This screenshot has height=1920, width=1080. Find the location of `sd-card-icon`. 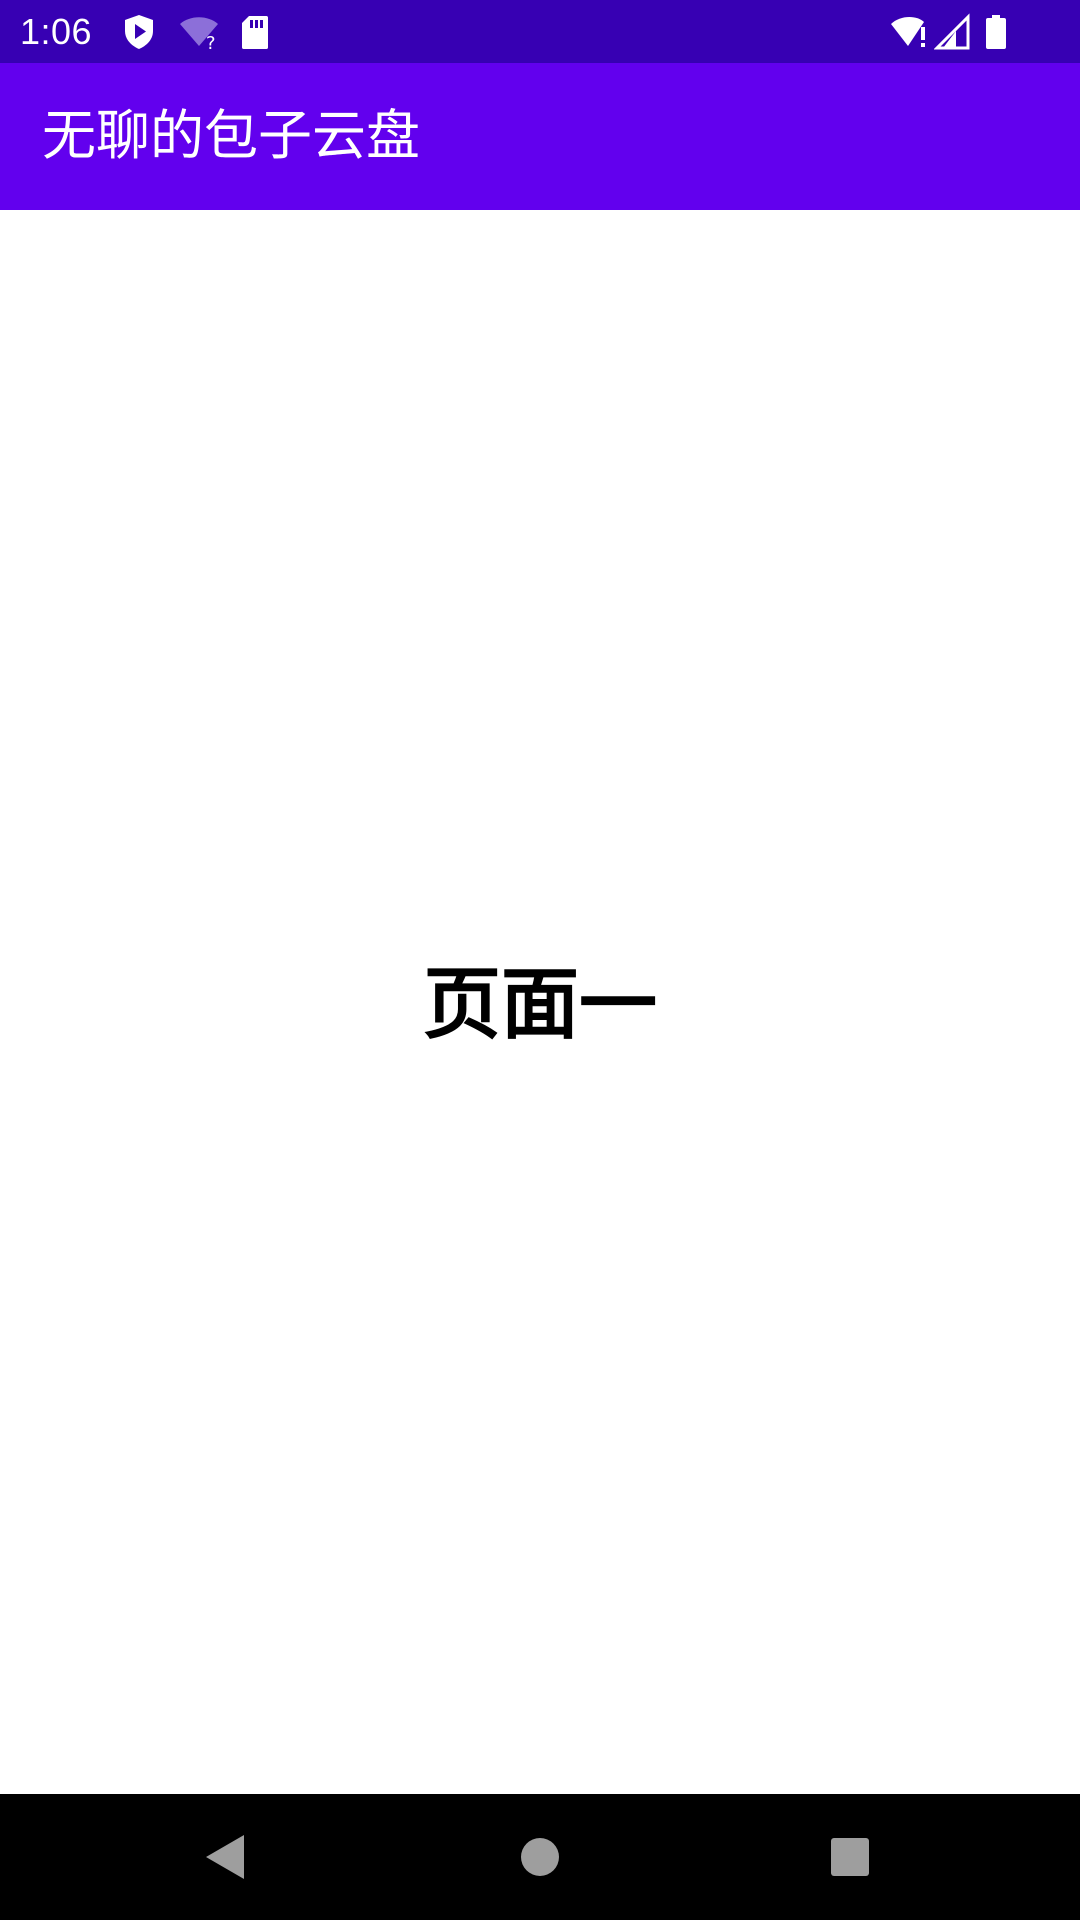

sd-card-icon is located at coordinates (255, 32).